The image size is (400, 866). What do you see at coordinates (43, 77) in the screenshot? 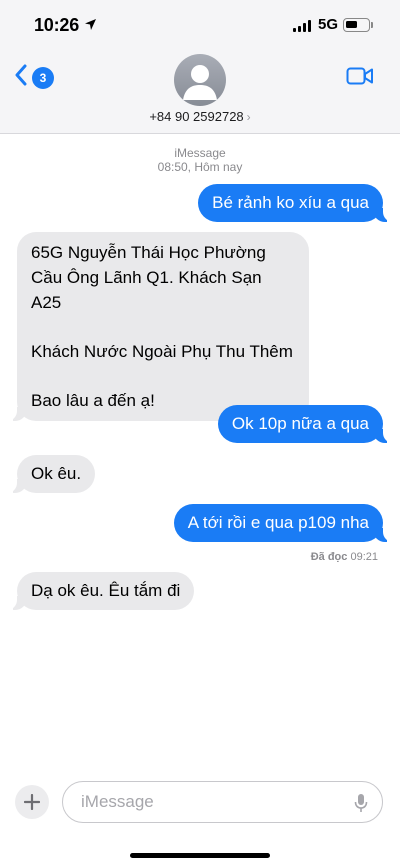
I see `unread-count-badge: 3` at bounding box center [43, 77].